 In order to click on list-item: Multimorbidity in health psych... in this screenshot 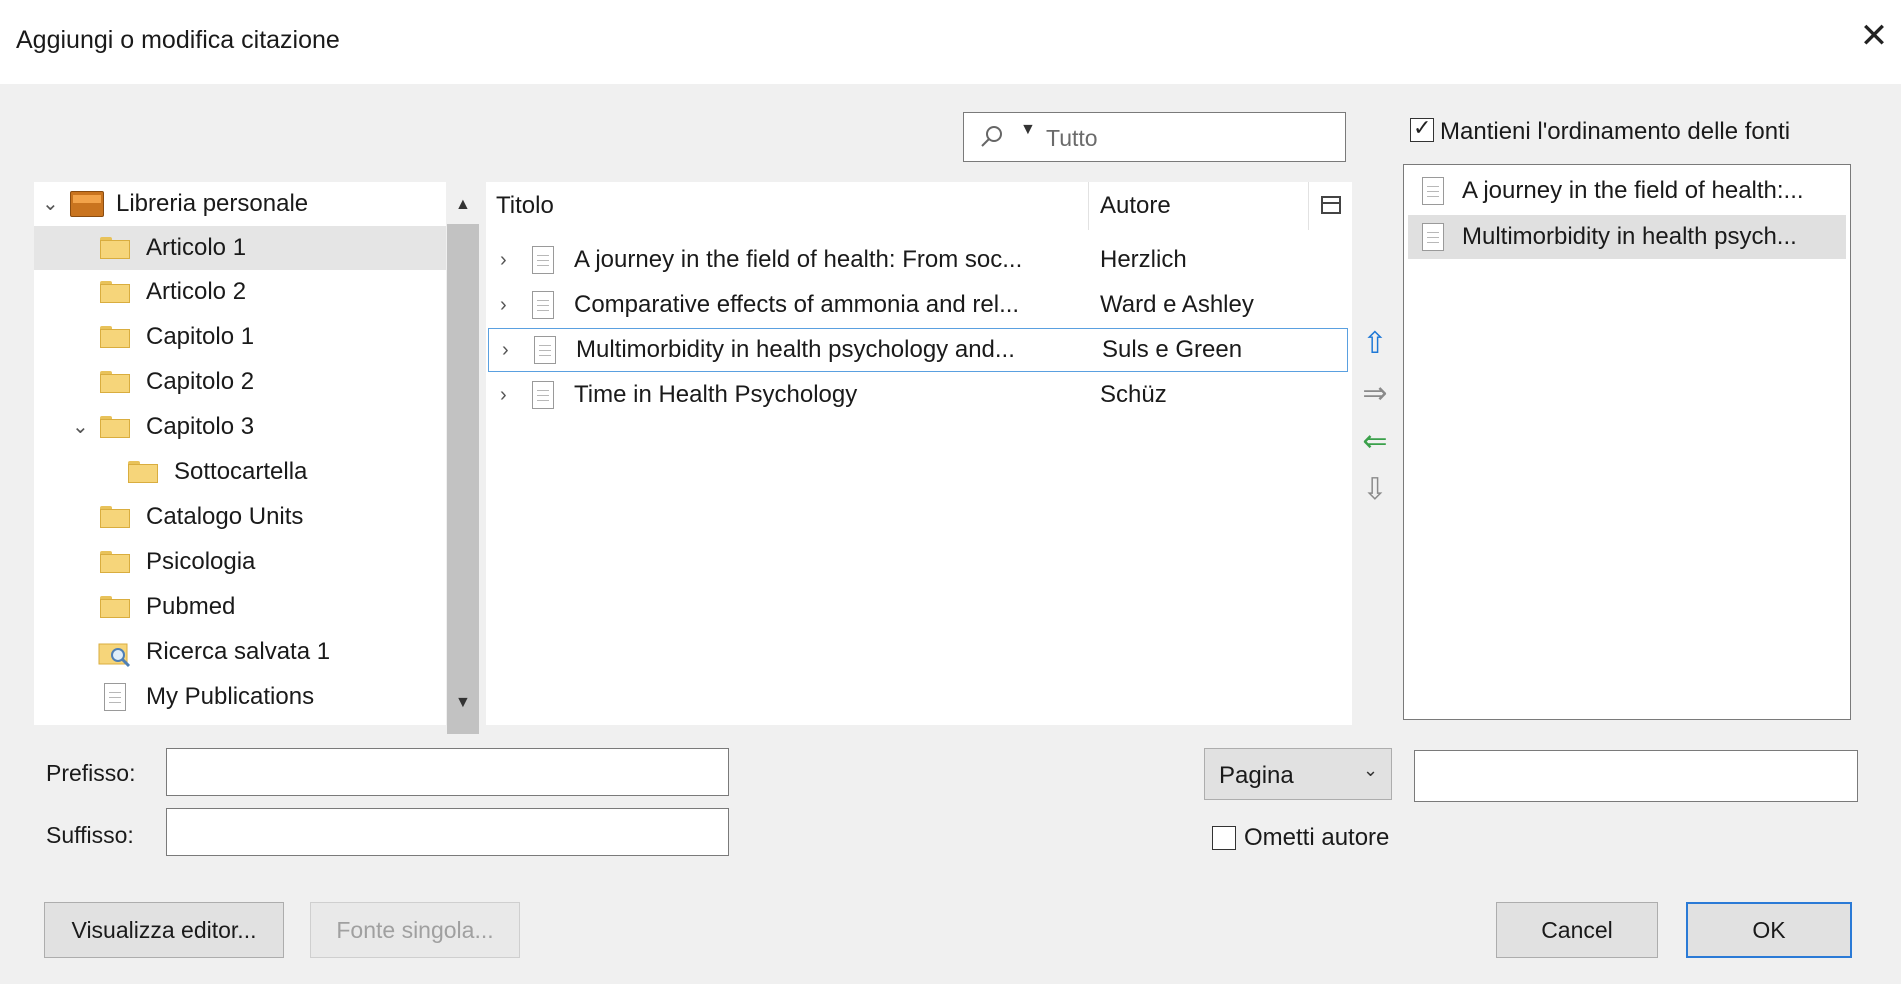, I will do `click(1627, 237)`.